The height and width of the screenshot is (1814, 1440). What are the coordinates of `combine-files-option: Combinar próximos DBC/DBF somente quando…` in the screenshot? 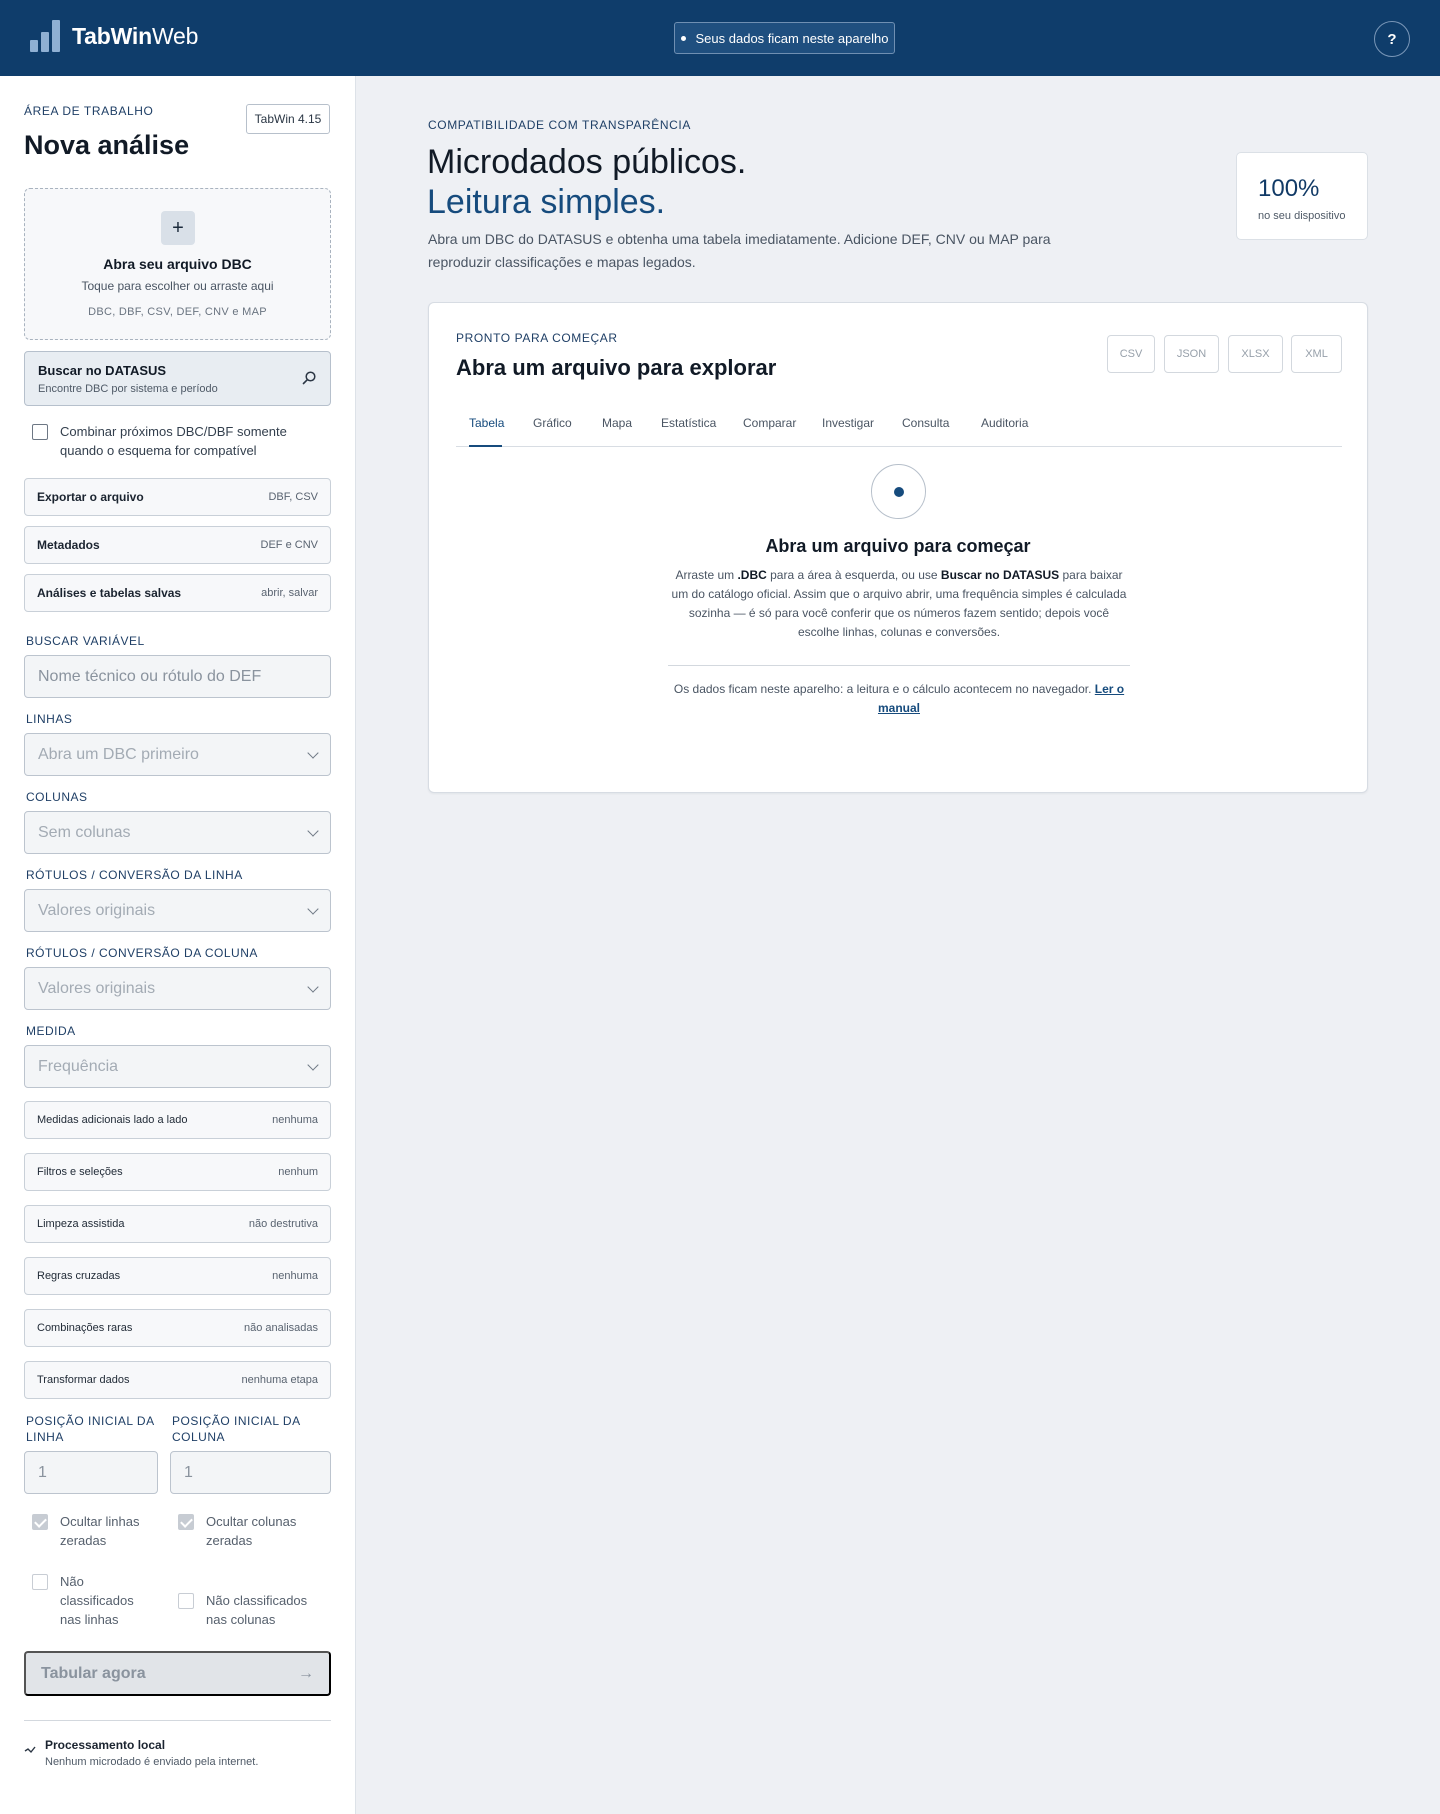 It's located at (177, 441).